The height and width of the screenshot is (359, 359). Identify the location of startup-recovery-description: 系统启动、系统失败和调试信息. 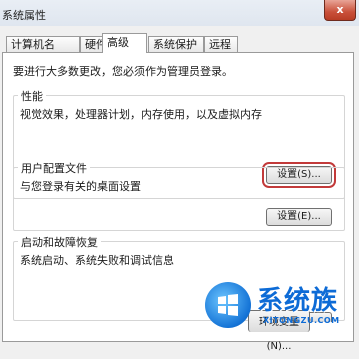
(97, 260).